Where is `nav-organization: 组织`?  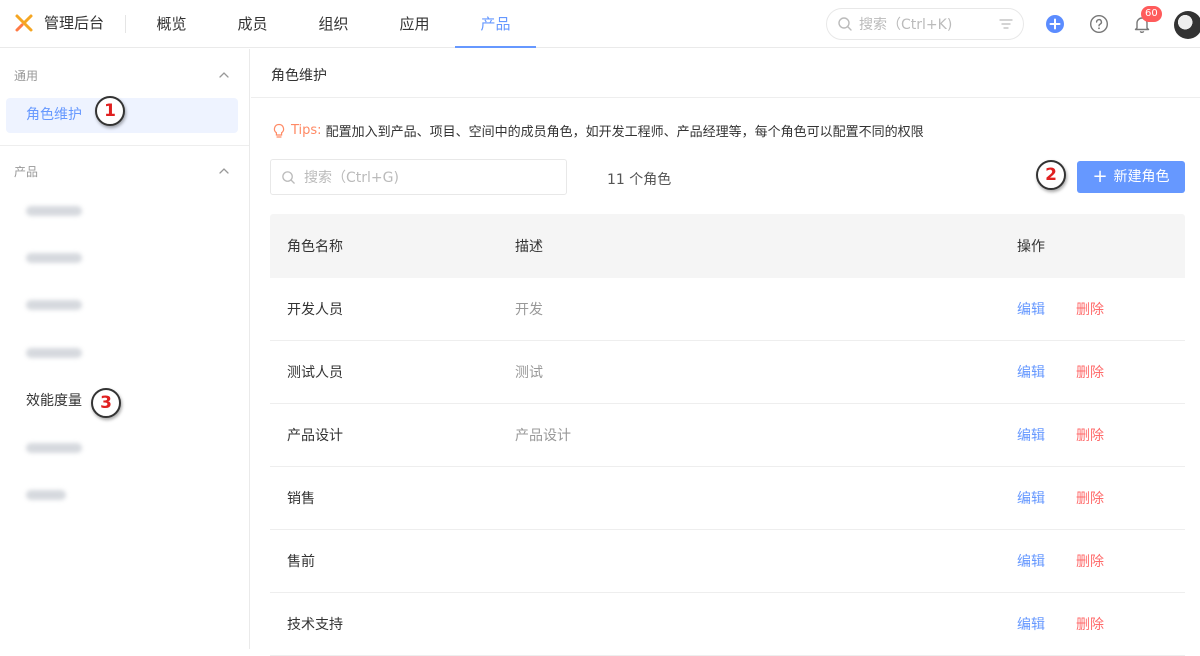 nav-organization: 组织 is located at coordinates (333, 24).